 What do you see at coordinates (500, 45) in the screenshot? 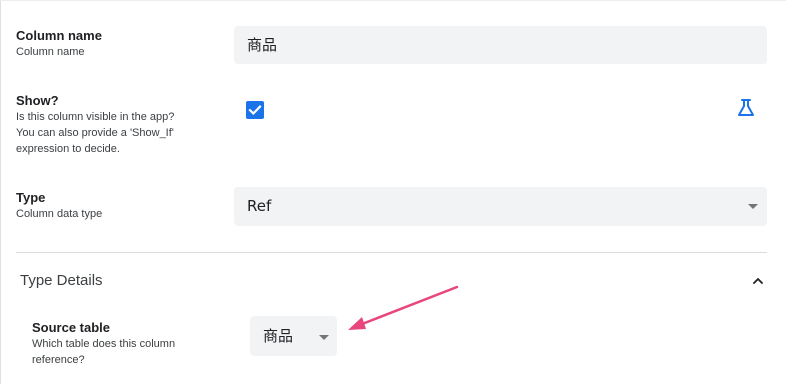
I see `column-name-input: 商品` at bounding box center [500, 45].